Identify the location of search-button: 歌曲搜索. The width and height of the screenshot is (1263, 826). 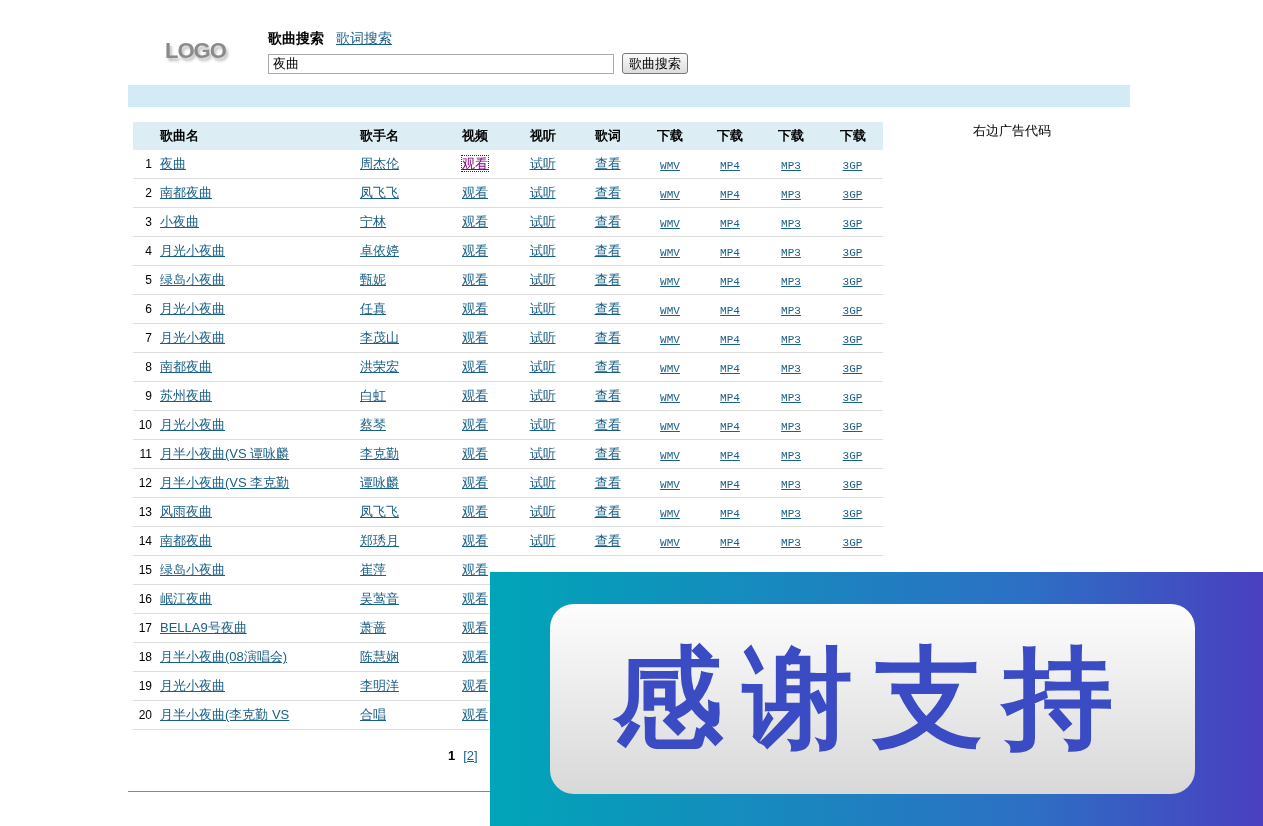
(655, 63).